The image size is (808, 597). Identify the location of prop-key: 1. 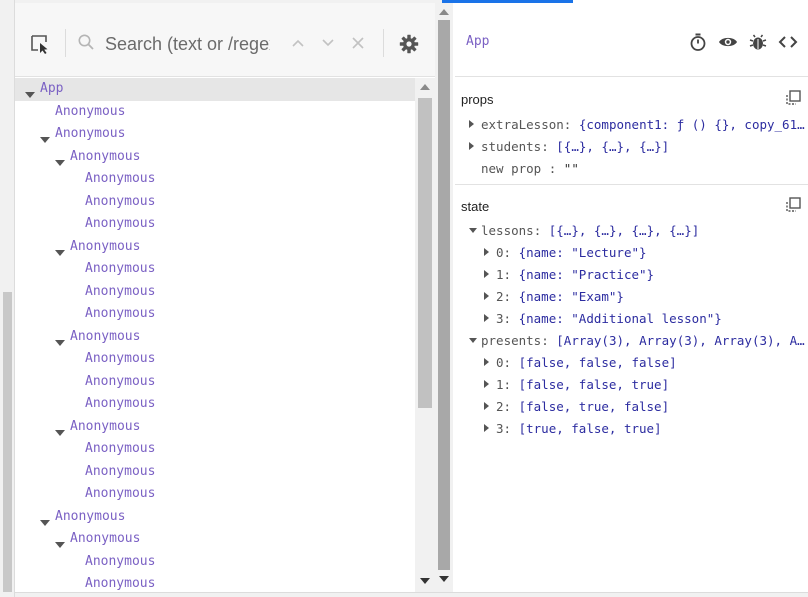
(500, 274).